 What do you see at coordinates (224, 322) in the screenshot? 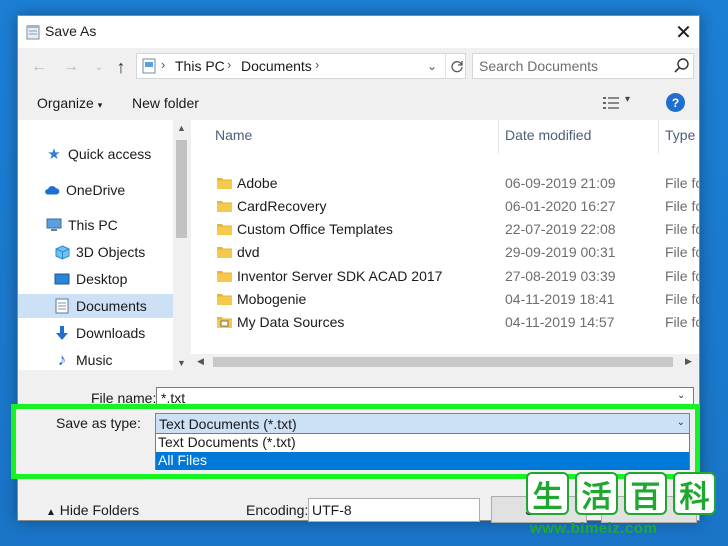
I see `data-sources-folder-icon` at bounding box center [224, 322].